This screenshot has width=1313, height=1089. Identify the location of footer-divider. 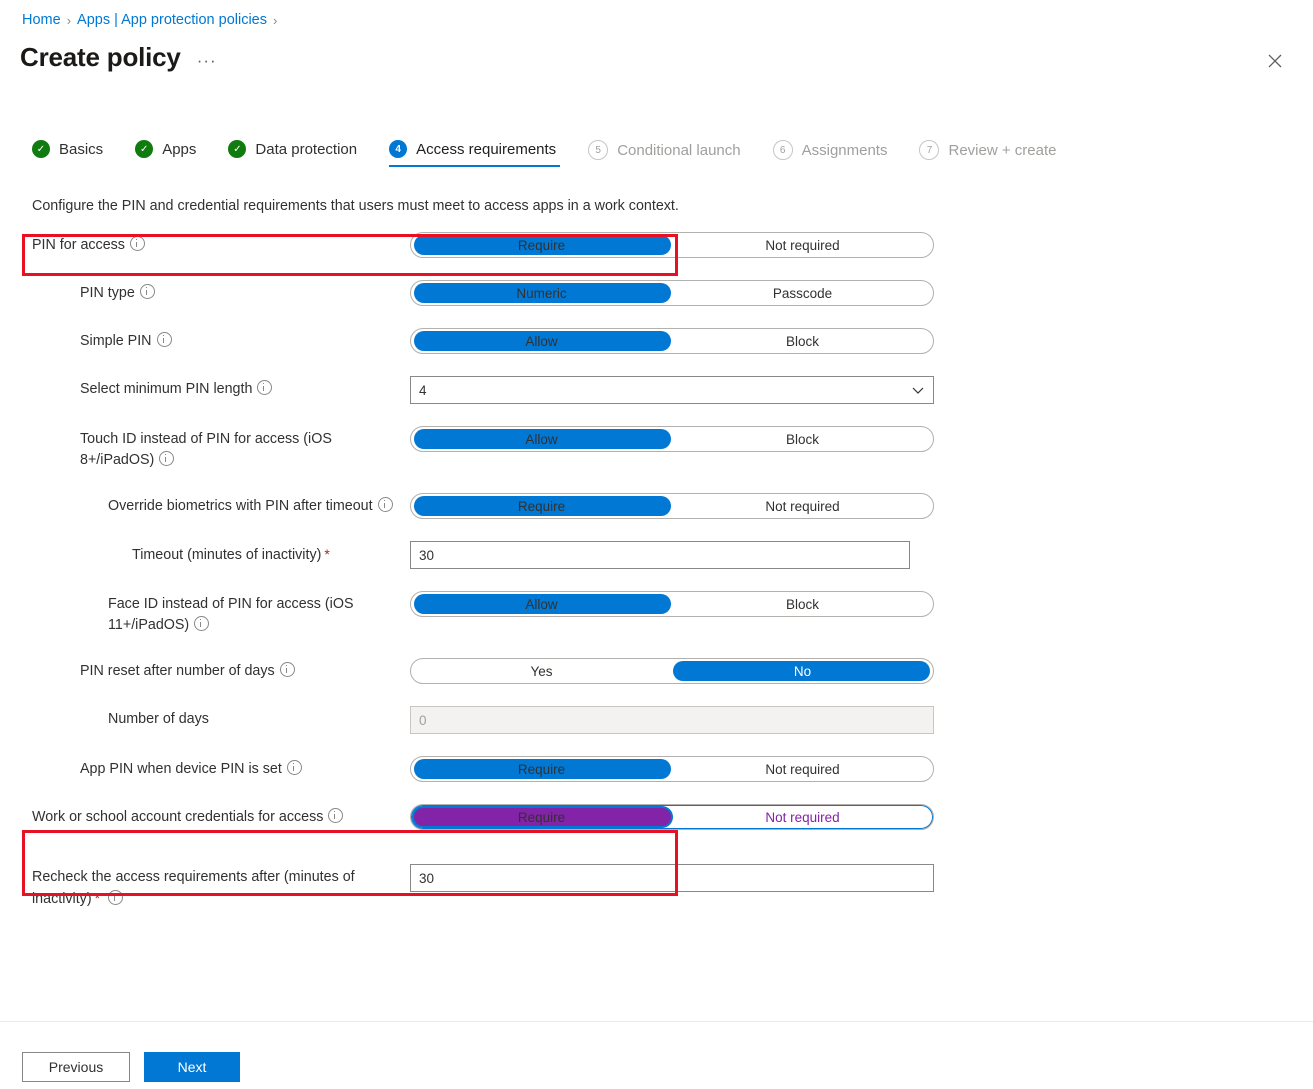
(656, 1021).